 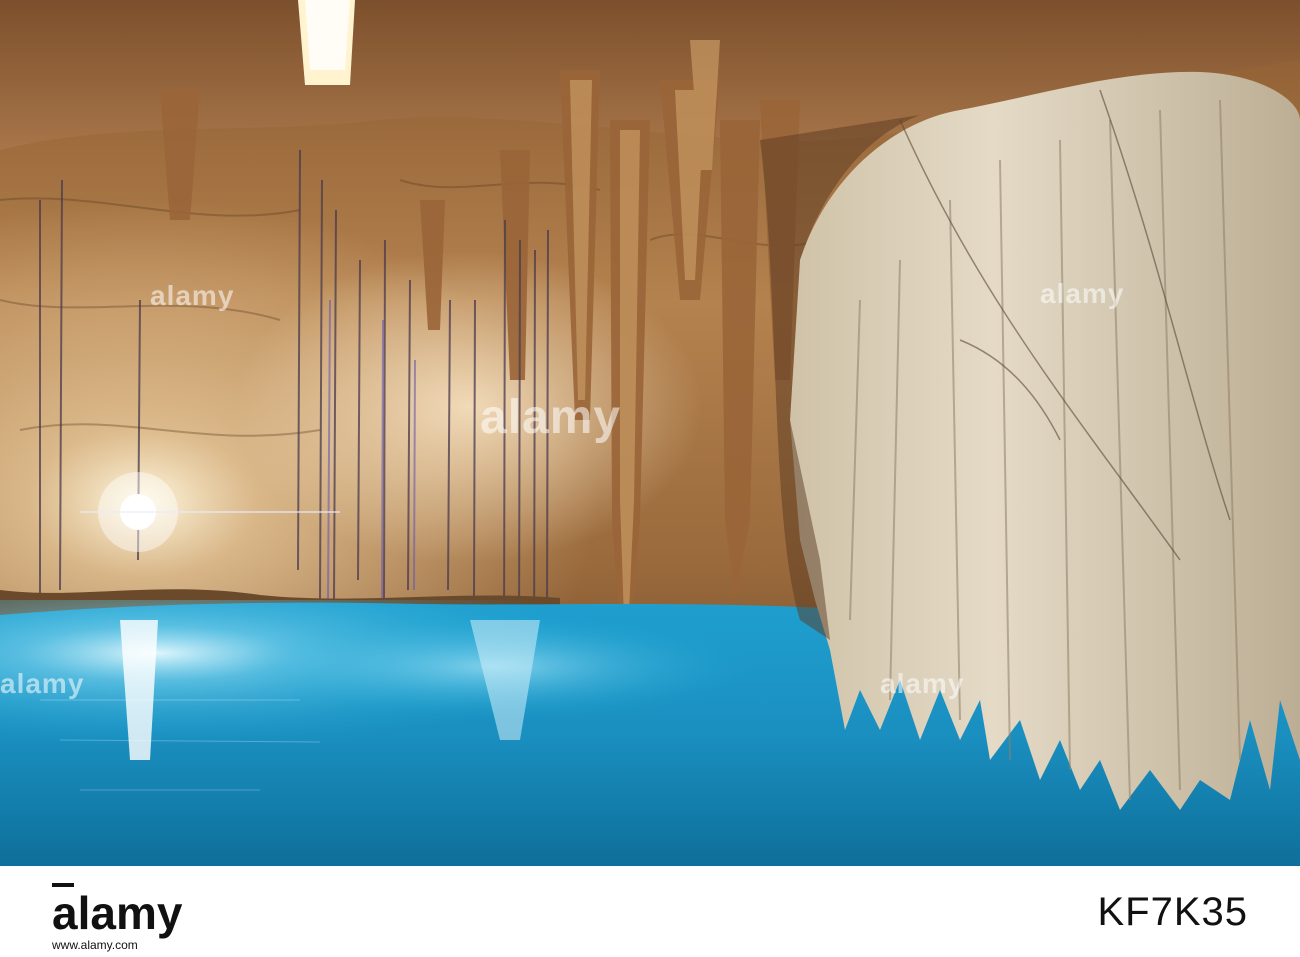 What do you see at coordinates (1172, 912) in the screenshot?
I see `image-id: KF7K35` at bounding box center [1172, 912].